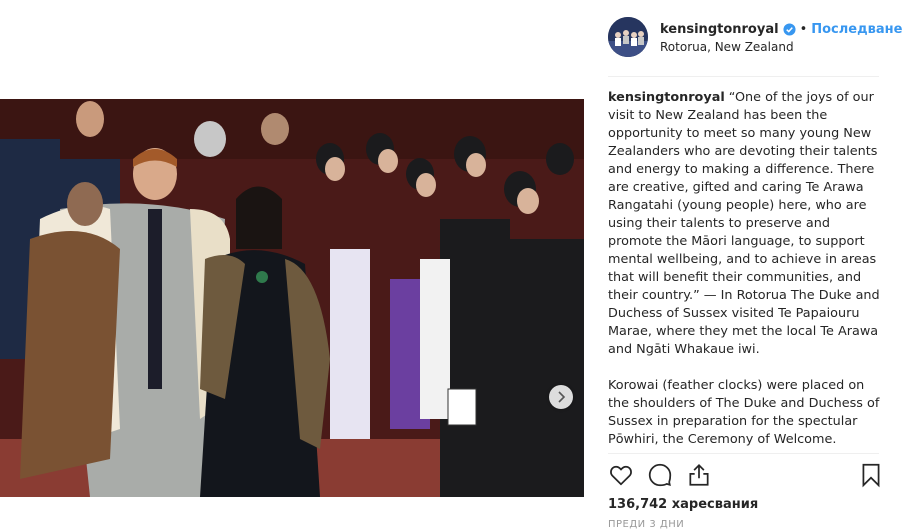 The height and width of the screenshot is (531, 903). I want to click on chevron-right-icon, so click(562, 397).